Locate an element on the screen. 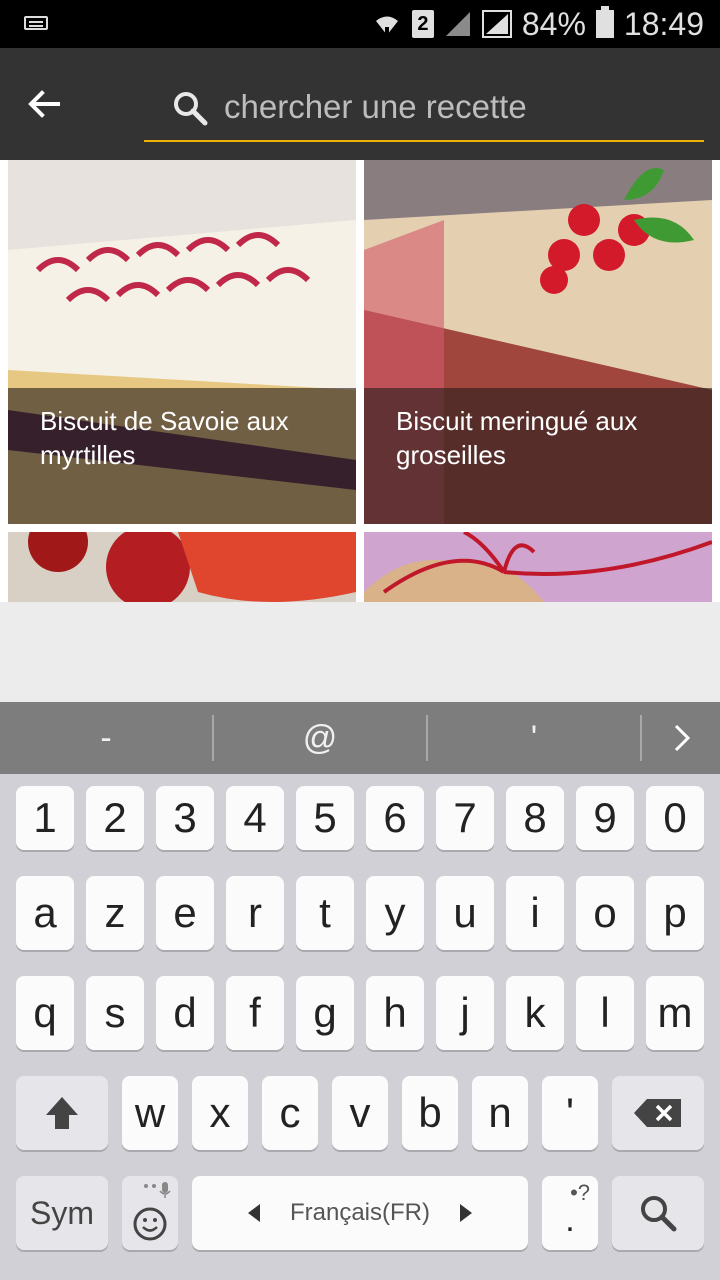 The width and height of the screenshot is (720, 1280). battery-icon is located at coordinates (604, 22).